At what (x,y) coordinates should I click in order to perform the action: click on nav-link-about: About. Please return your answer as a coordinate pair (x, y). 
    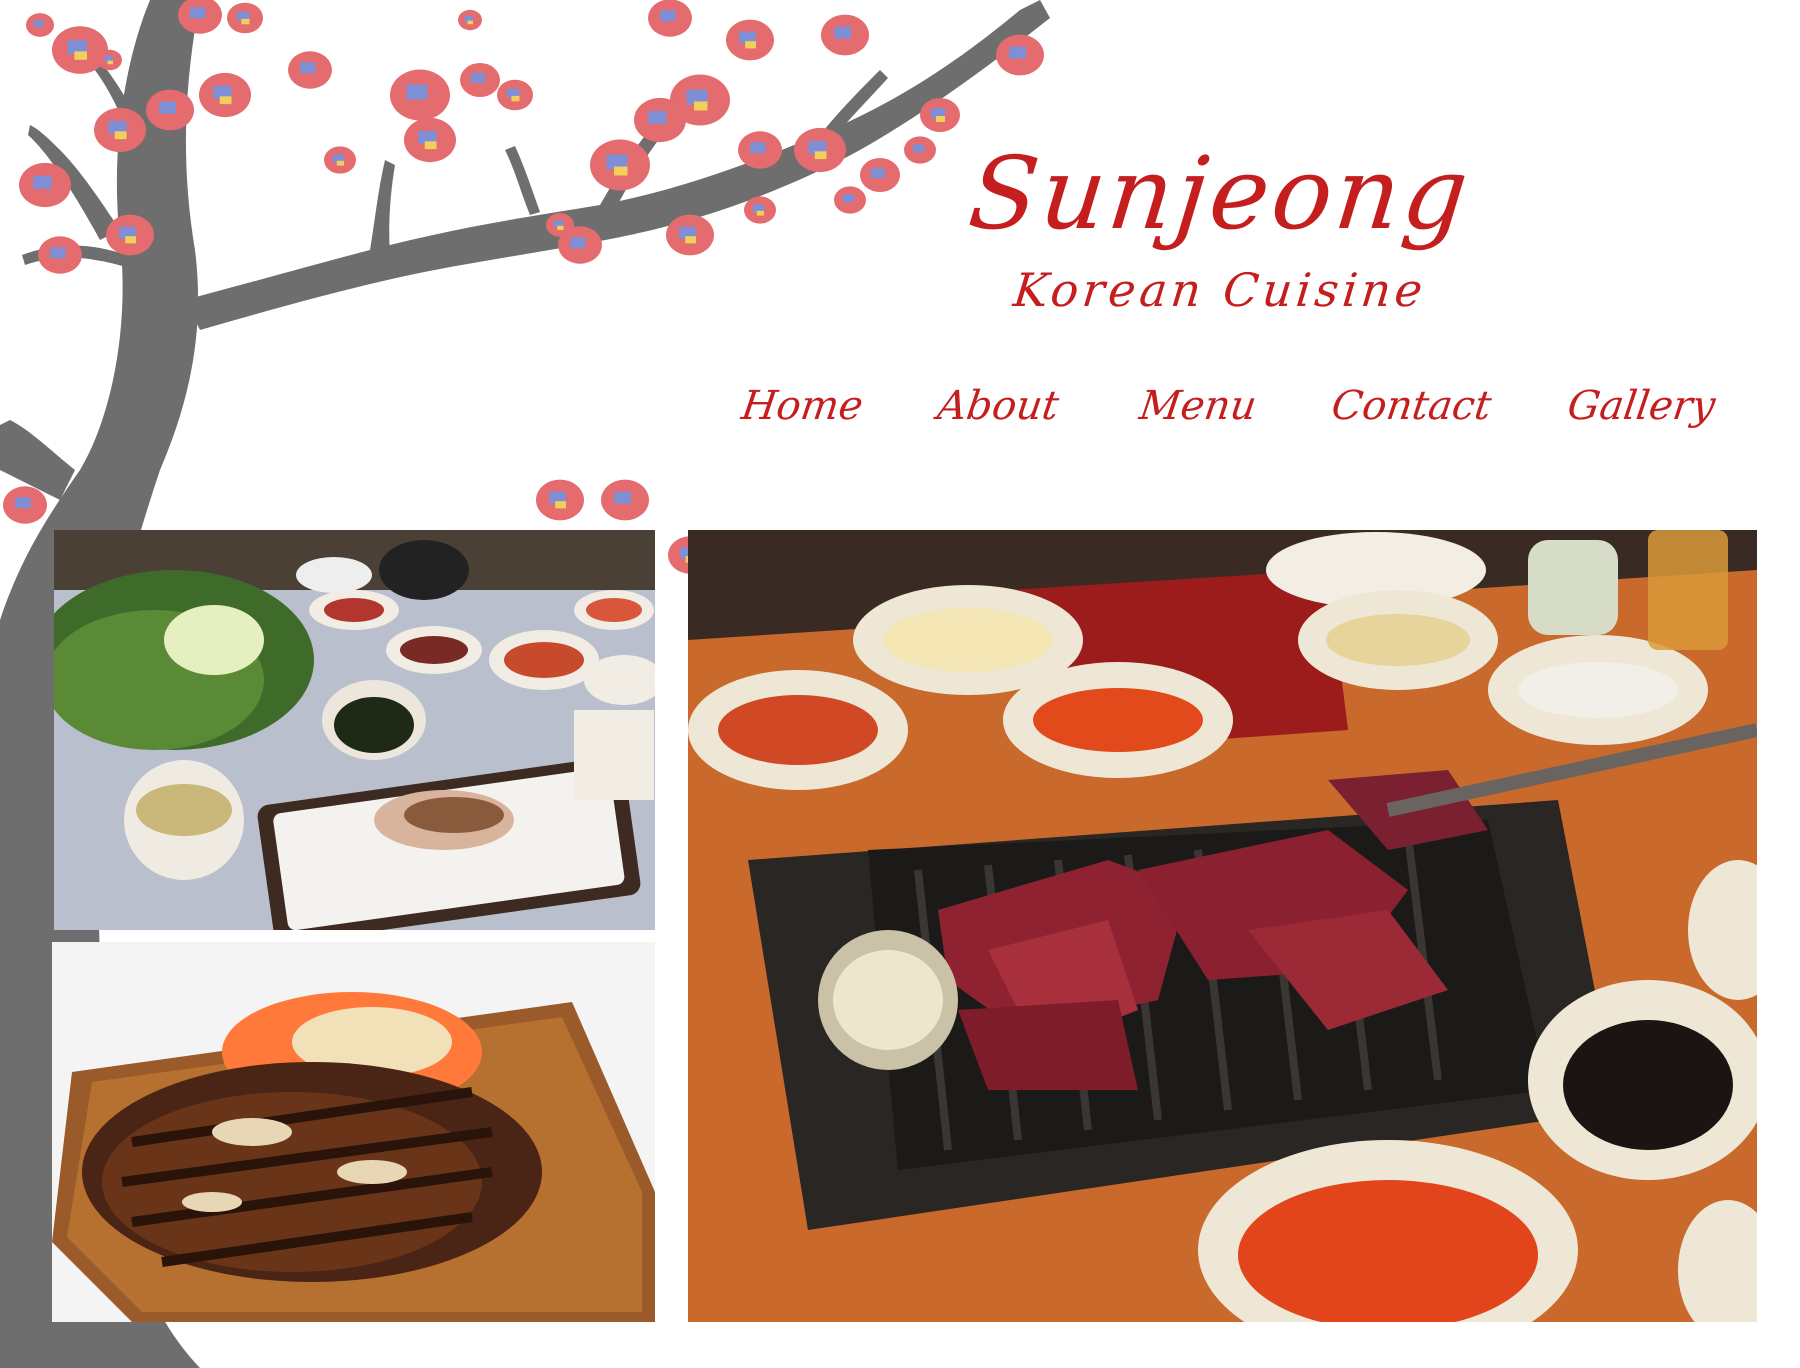
    Looking at the image, I should click on (998, 406).